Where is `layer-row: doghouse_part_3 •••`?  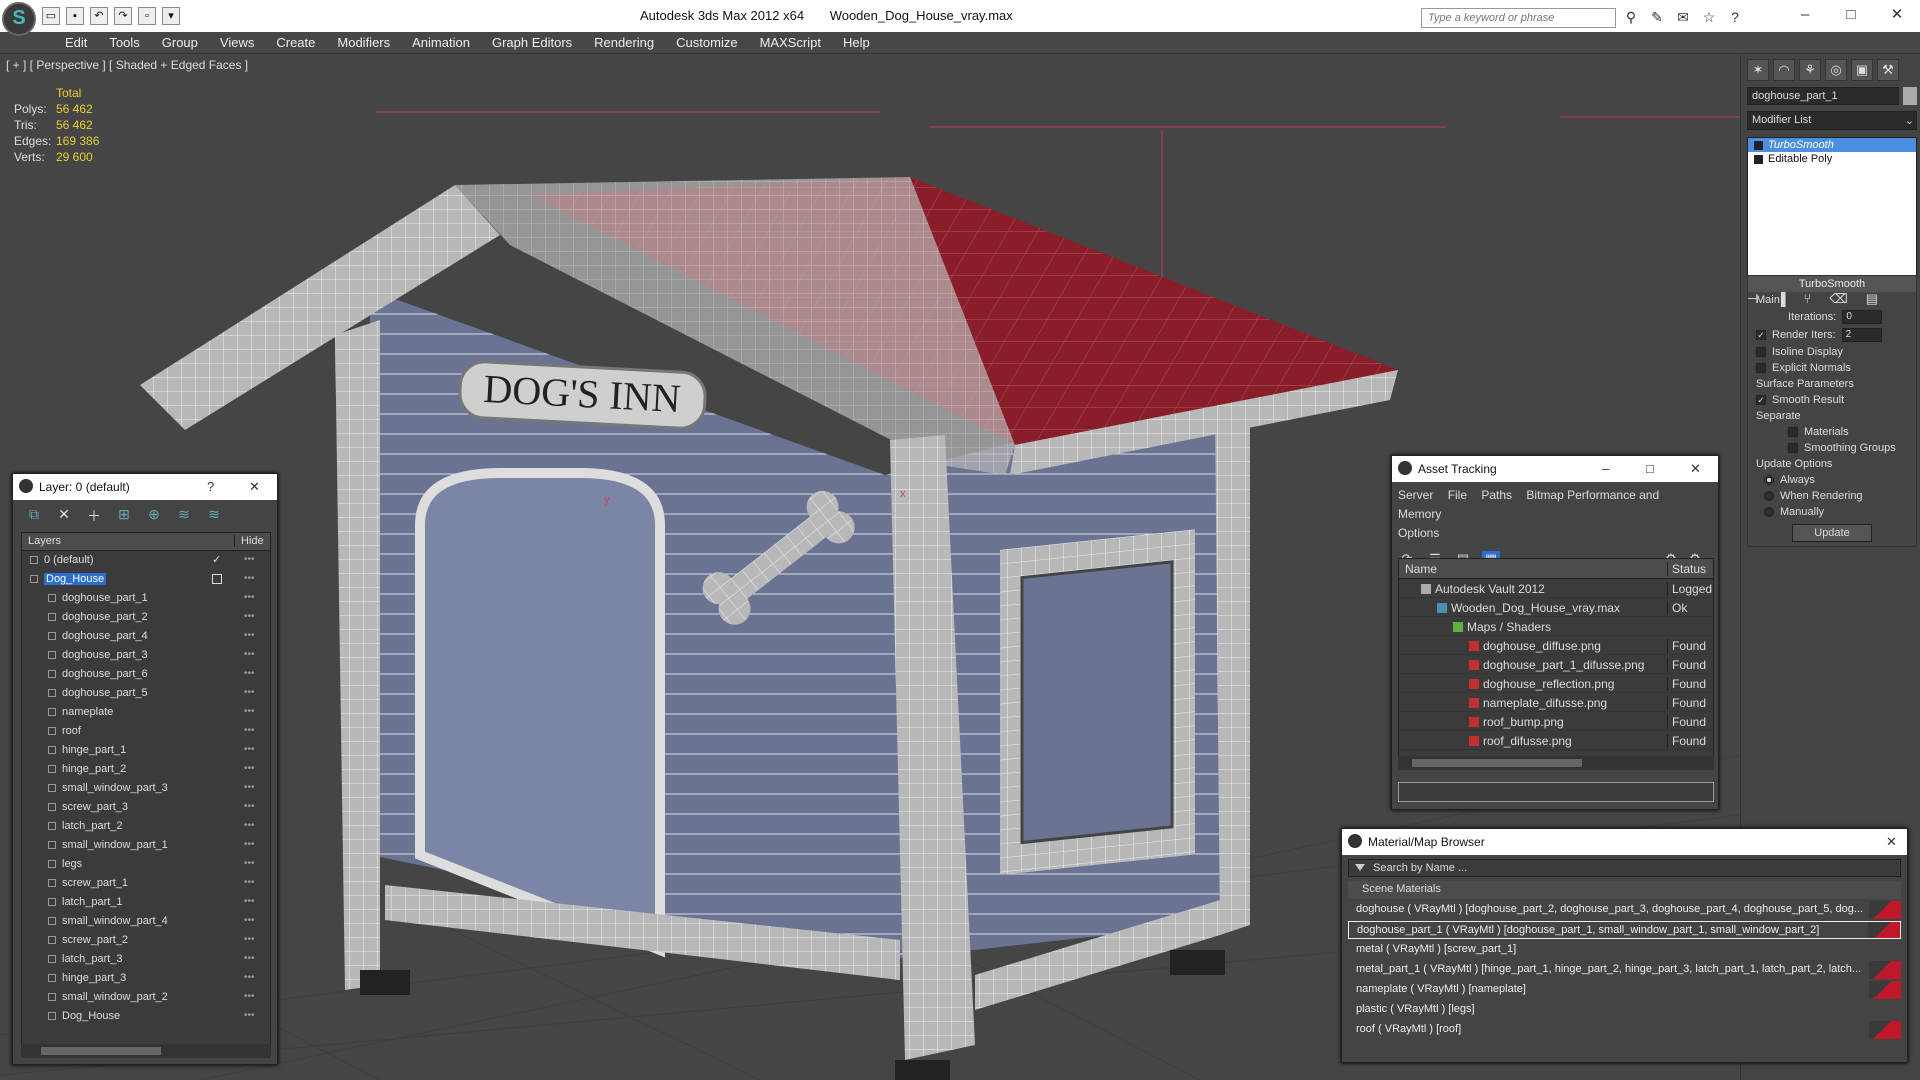 layer-row: doghouse_part_3 ••• is located at coordinates (146, 655).